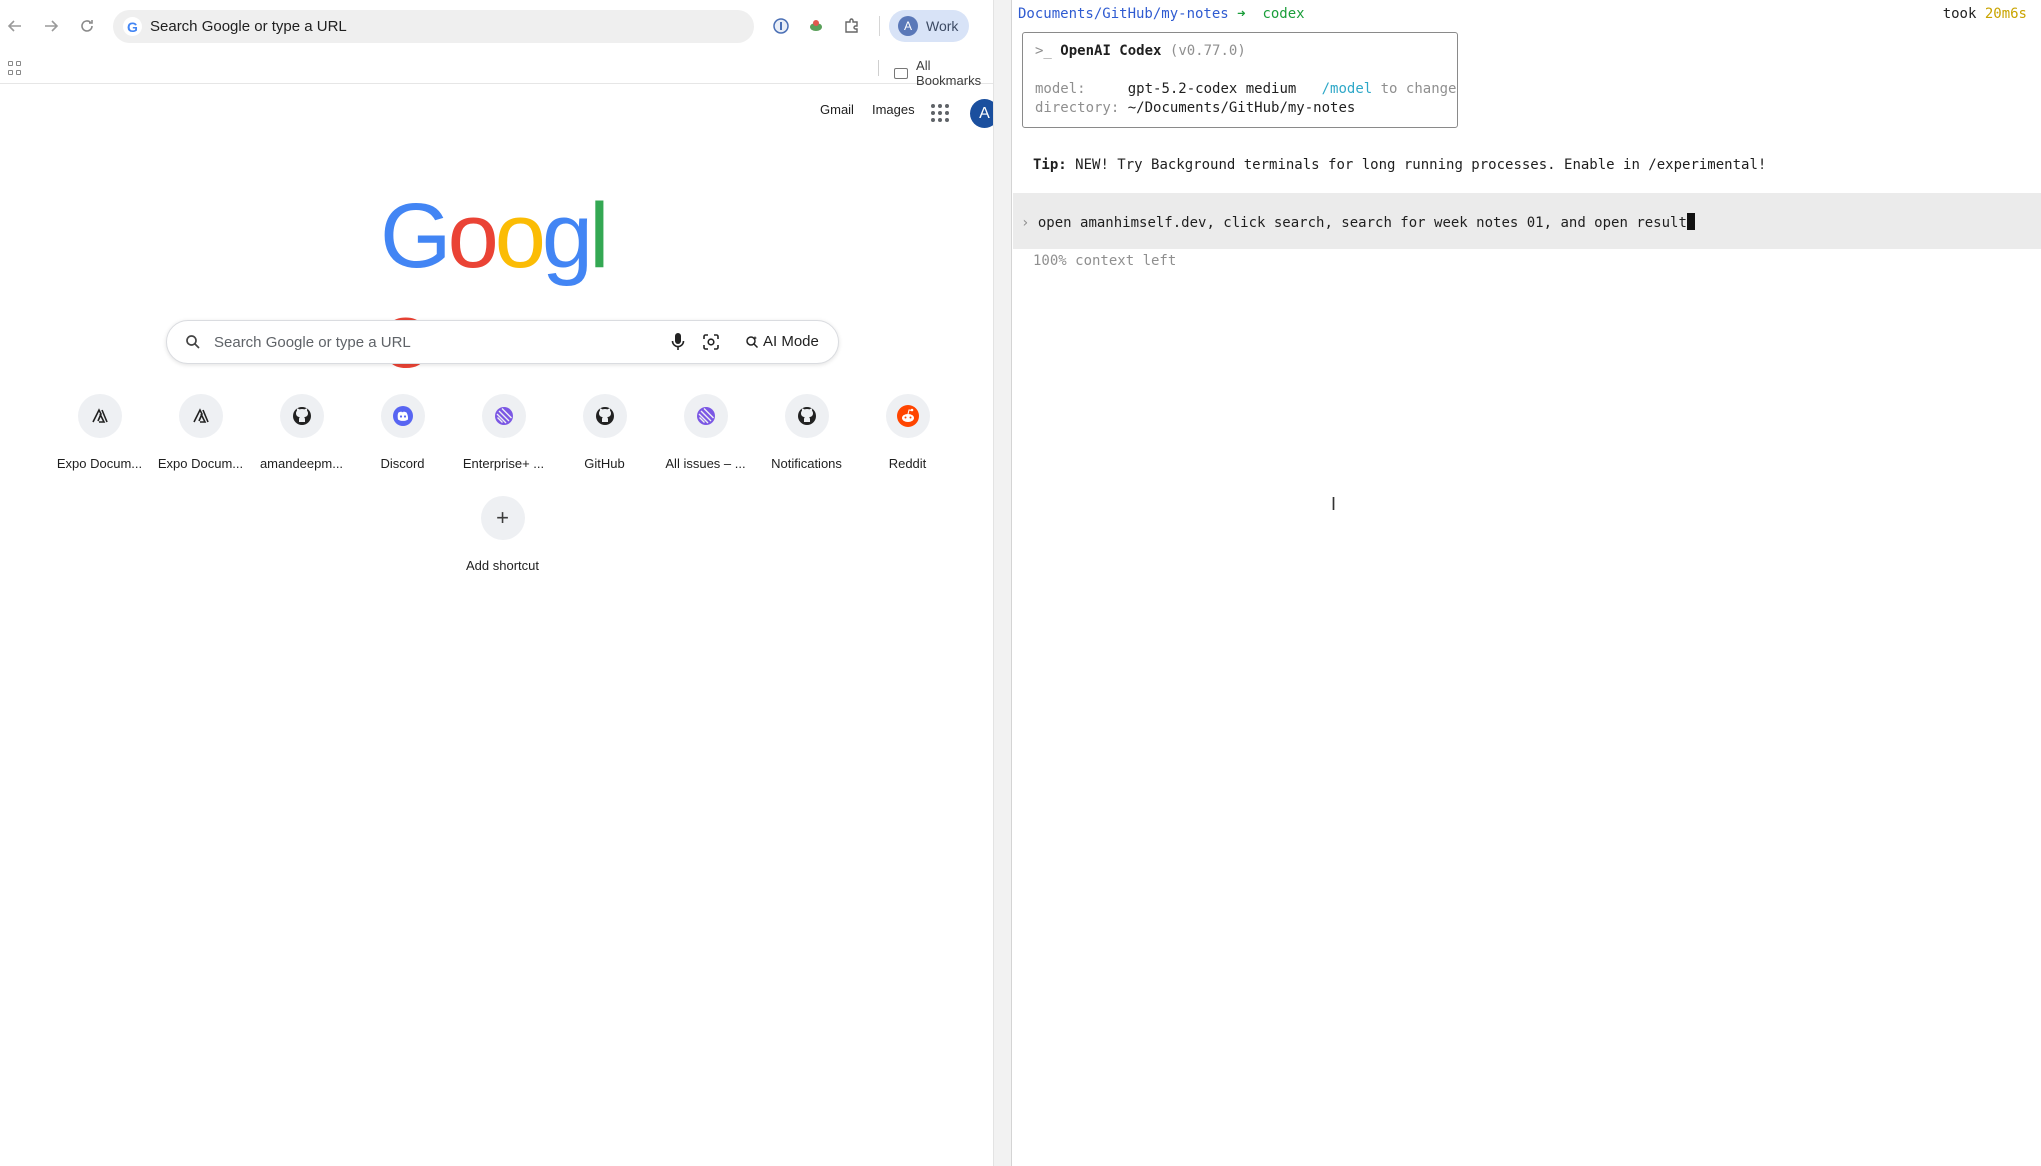 The height and width of the screenshot is (1166, 2041). I want to click on shell-prompt: Documents/GitHub/my-notes ➜ codex, so click(1161, 14).